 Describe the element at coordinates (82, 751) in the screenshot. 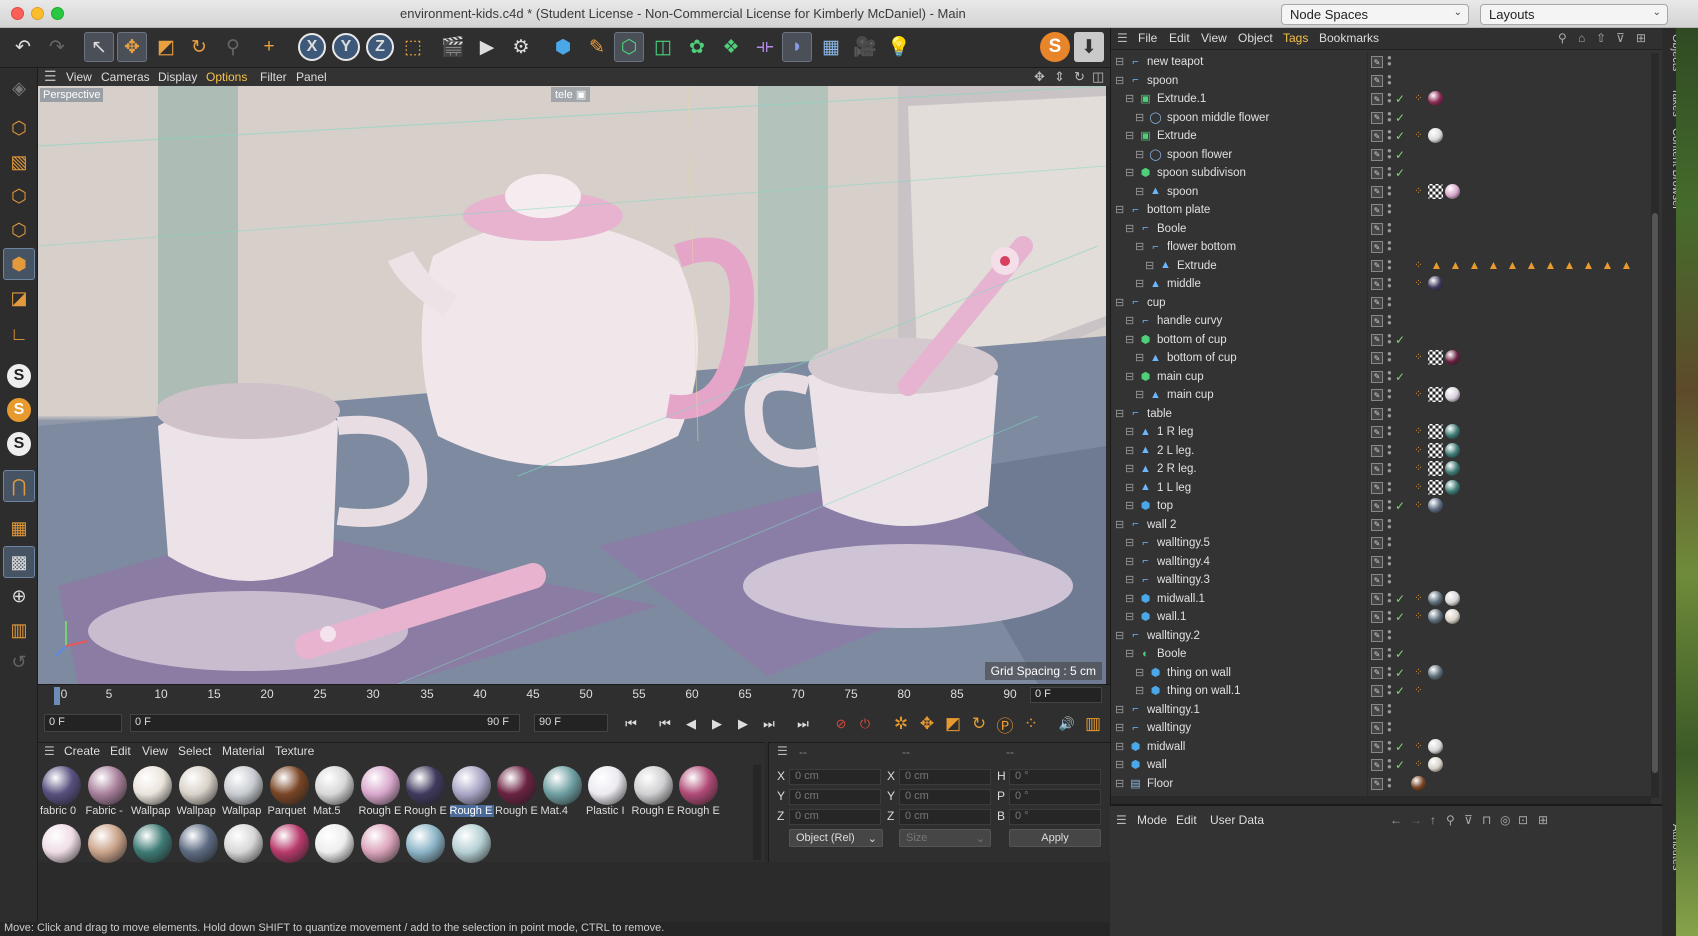

I see `mat-menu-create: Create` at that location.